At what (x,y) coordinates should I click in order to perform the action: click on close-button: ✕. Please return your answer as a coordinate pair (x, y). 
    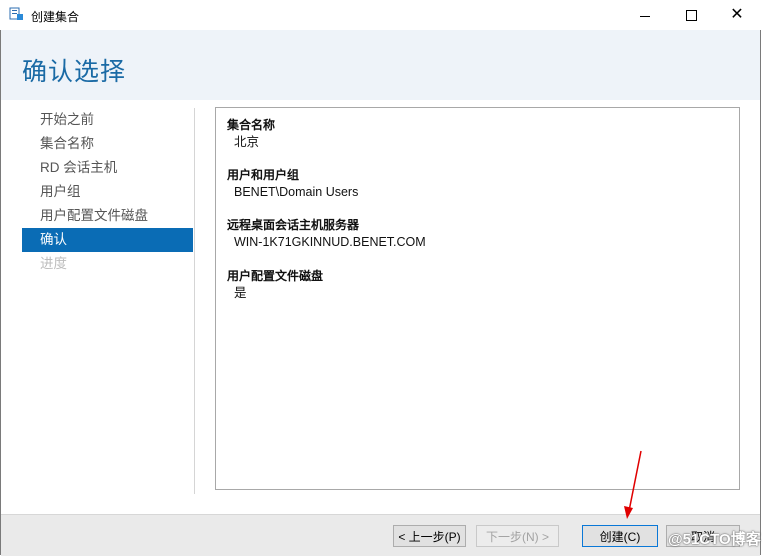
    Looking at the image, I should click on (737, 15).